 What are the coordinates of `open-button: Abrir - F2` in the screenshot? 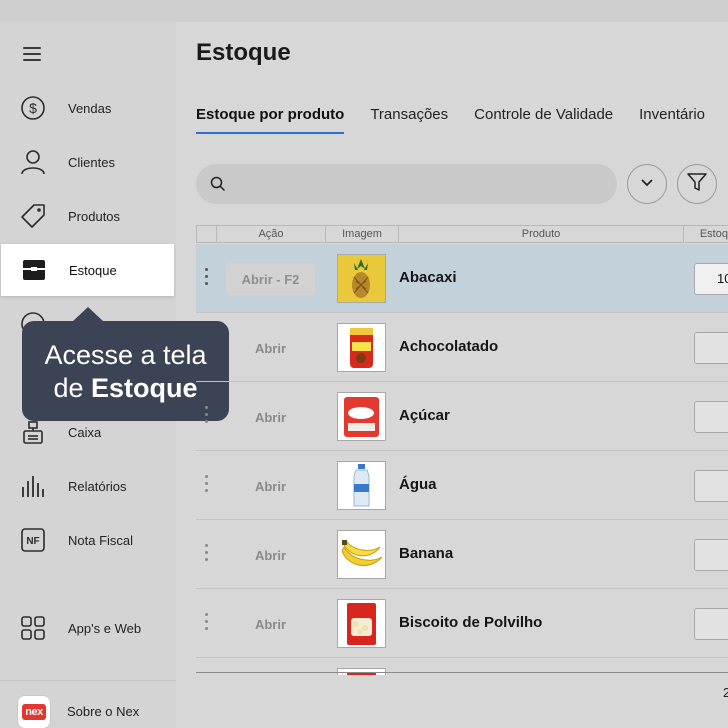 It's located at (270, 279).